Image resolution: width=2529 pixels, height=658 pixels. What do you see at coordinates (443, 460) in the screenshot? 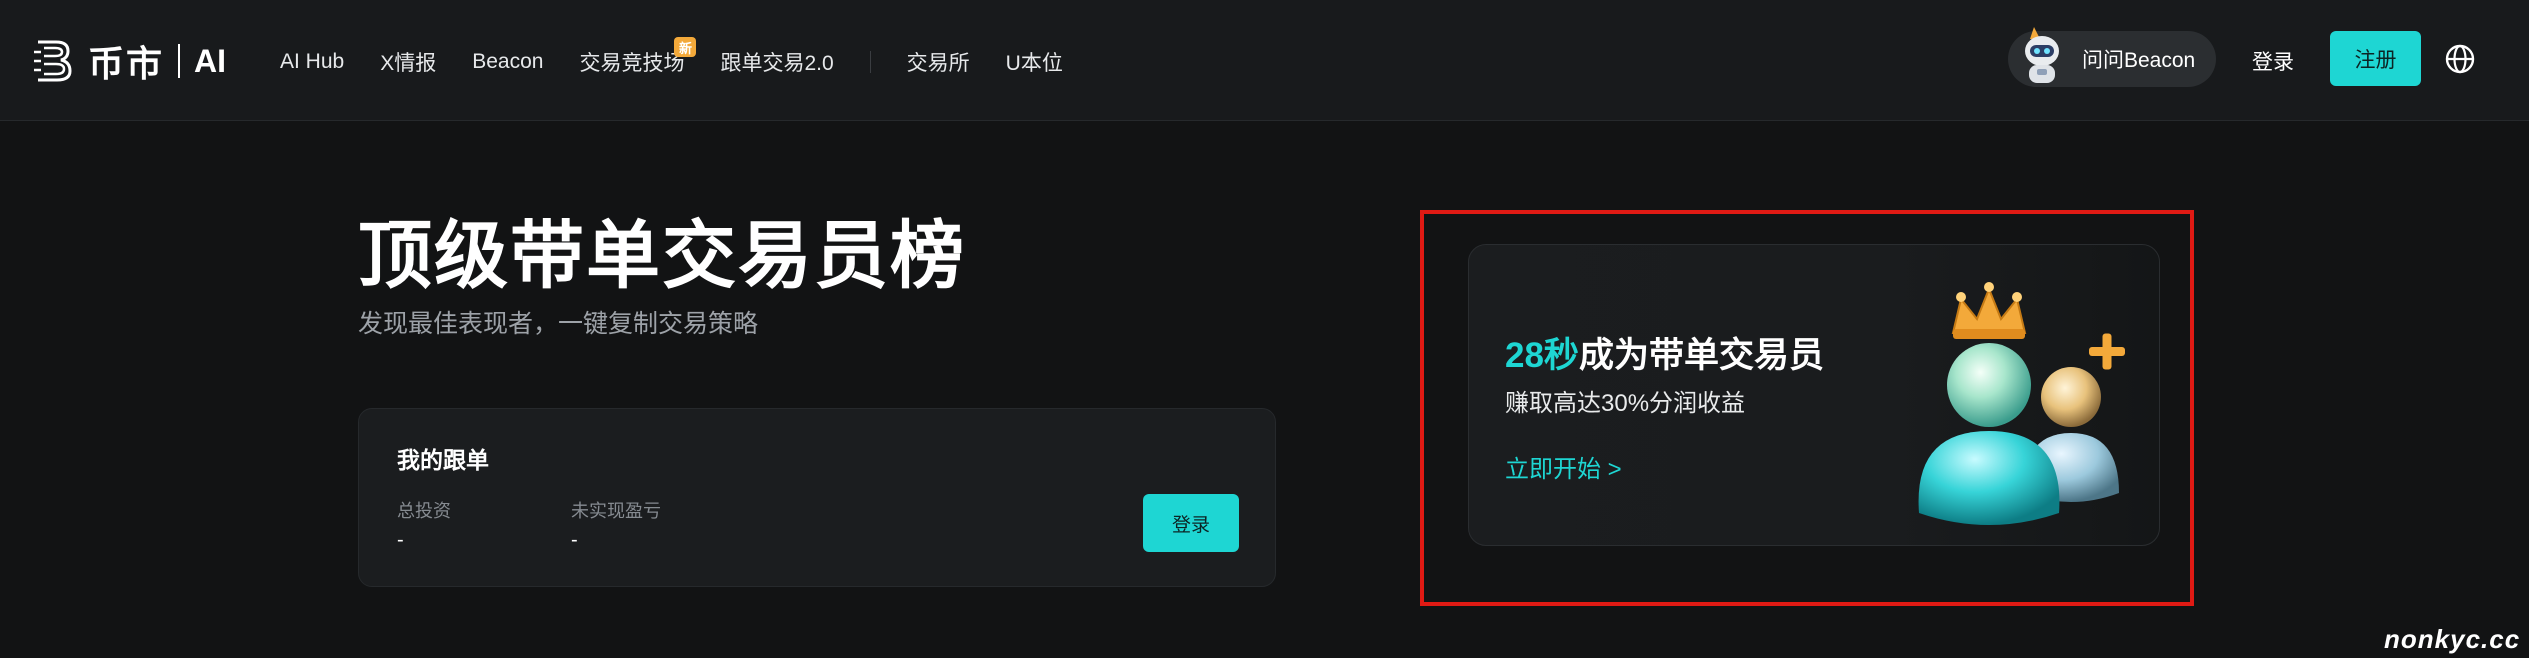
I see `my-follow-title: 我的跟单` at bounding box center [443, 460].